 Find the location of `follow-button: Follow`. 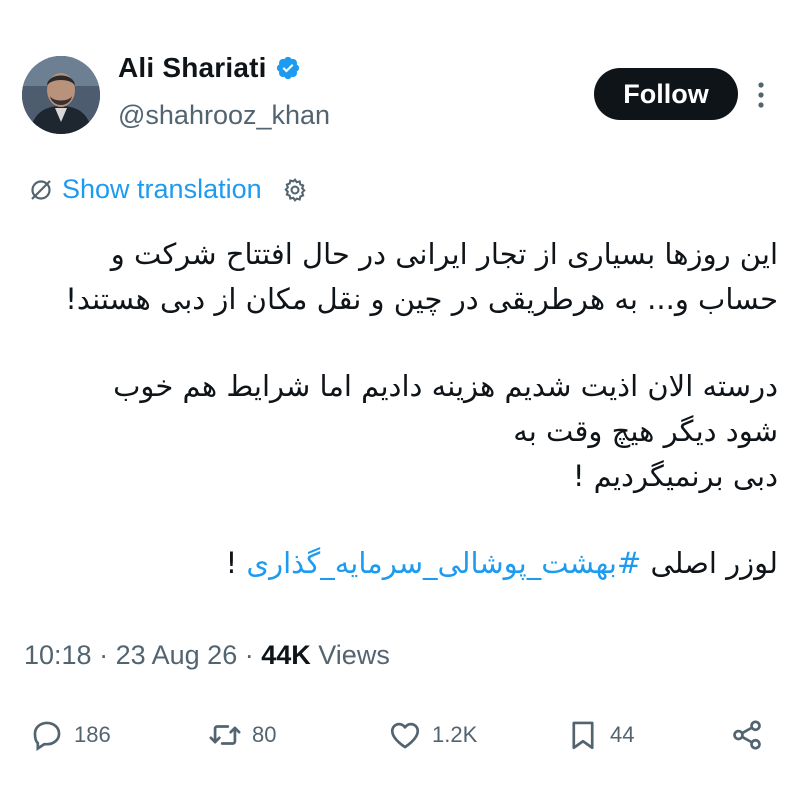

follow-button: Follow is located at coordinates (666, 94).